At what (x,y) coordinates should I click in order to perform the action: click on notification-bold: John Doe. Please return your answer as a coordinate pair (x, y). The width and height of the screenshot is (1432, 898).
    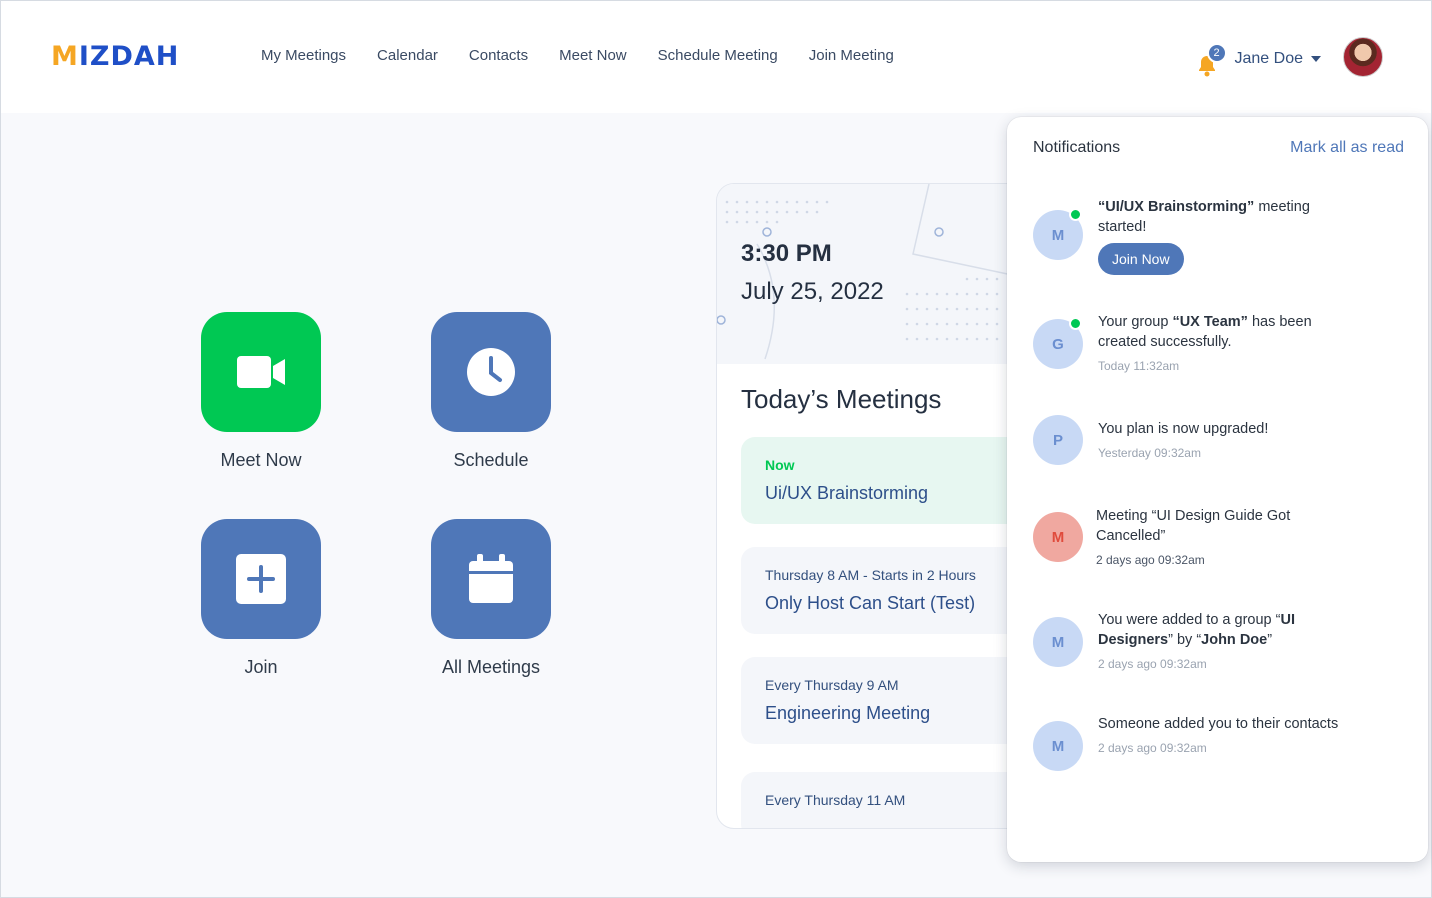
    Looking at the image, I should click on (1234, 640).